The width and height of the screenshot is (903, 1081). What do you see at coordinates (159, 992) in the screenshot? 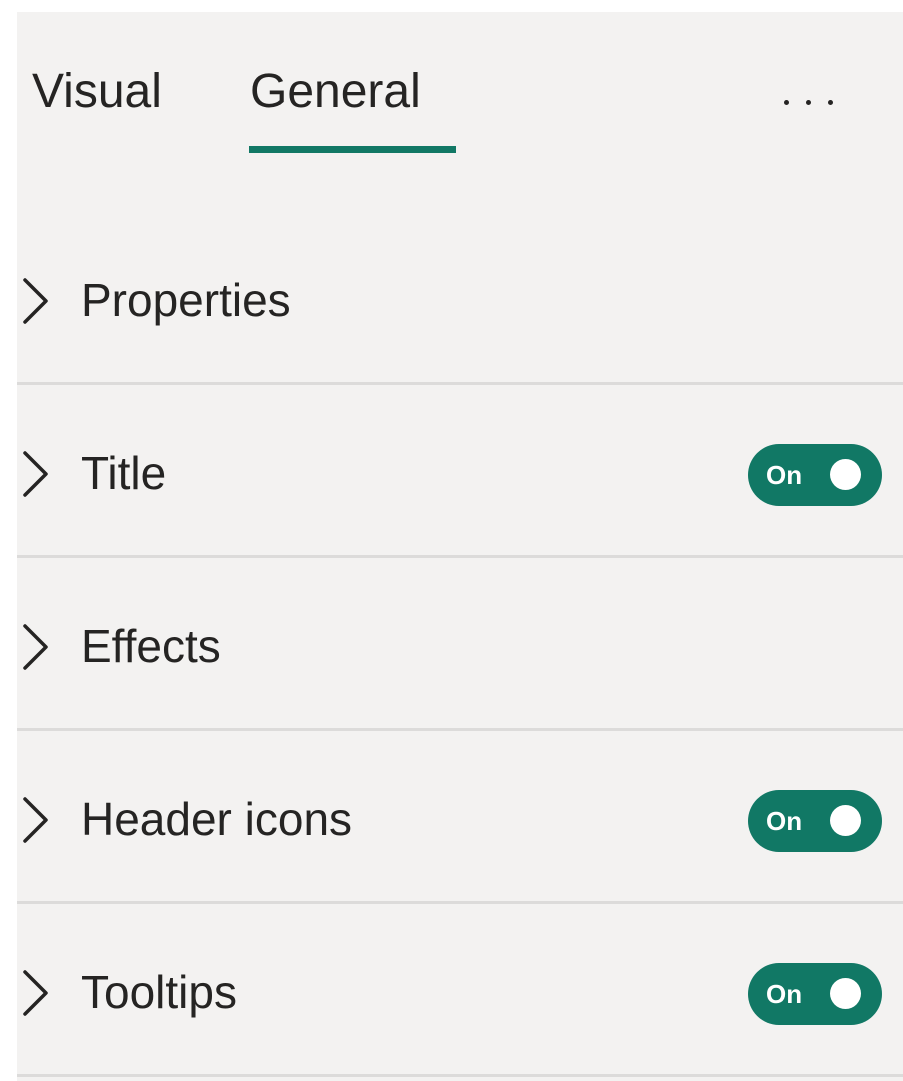
I see `section-label: Tooltips` at bounding box center [159, 992].